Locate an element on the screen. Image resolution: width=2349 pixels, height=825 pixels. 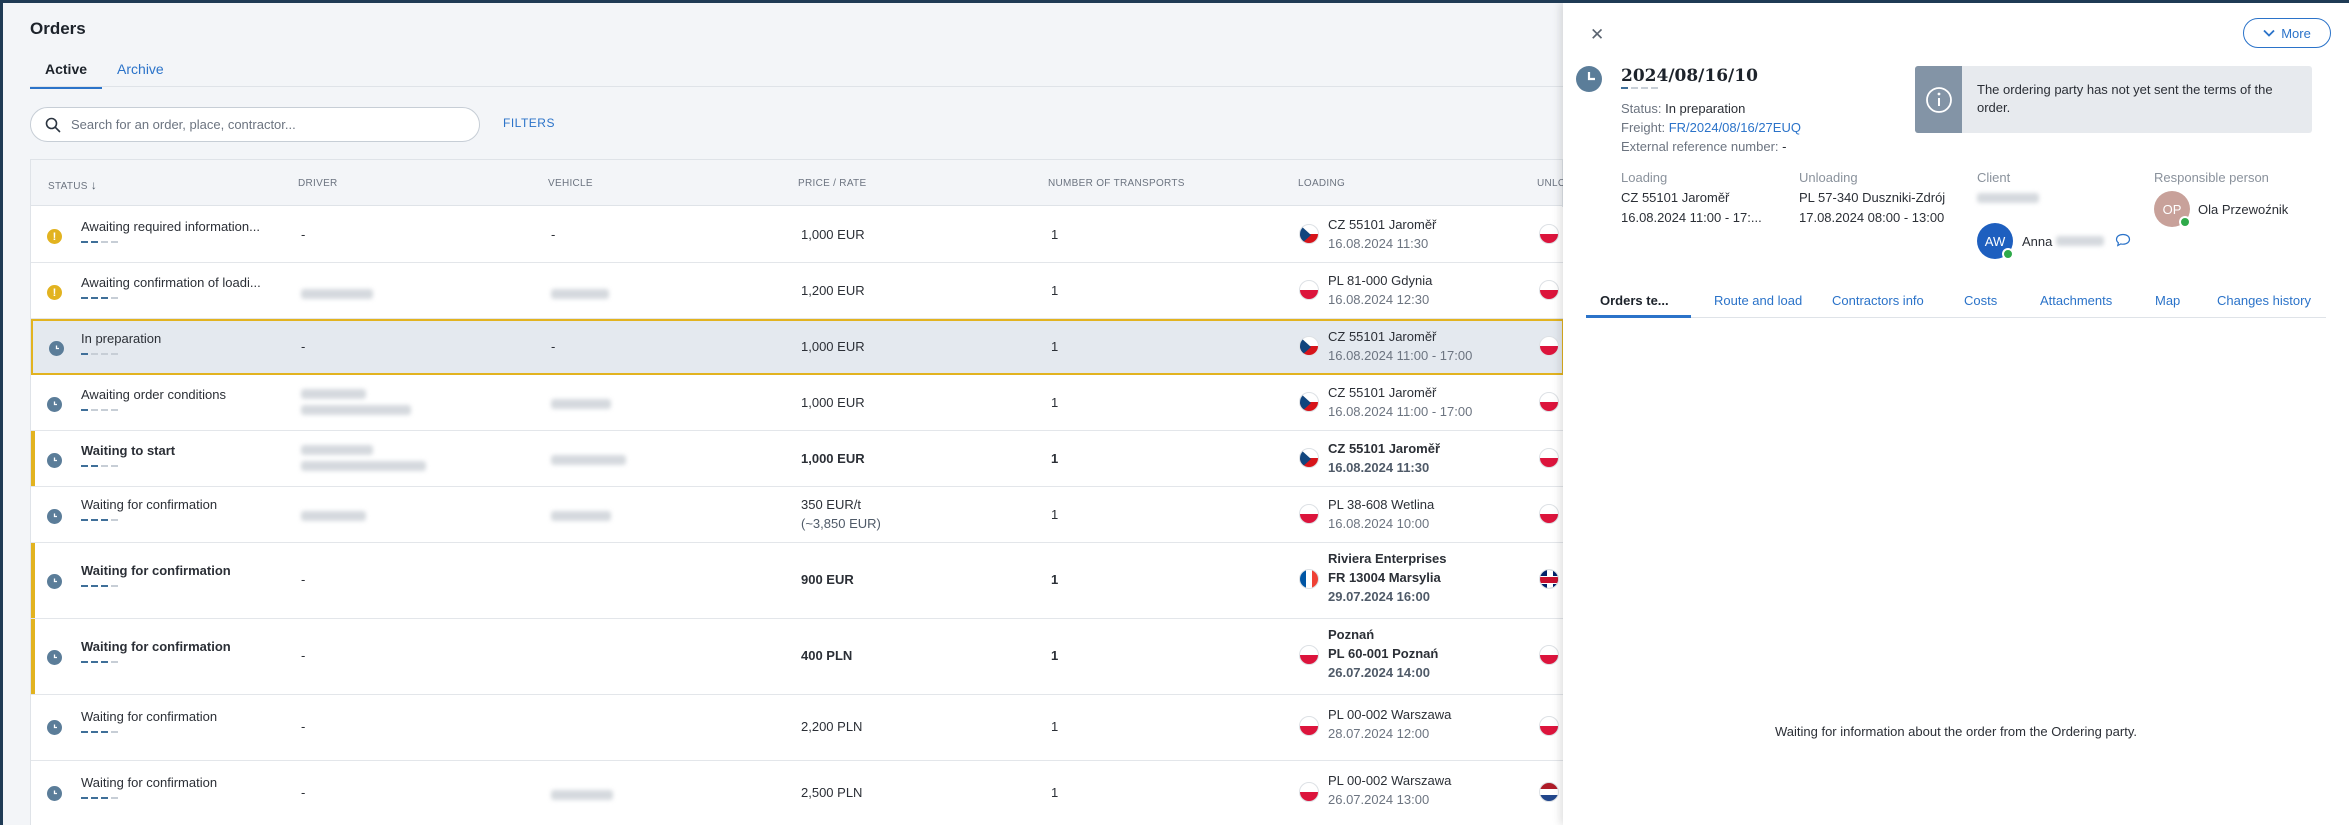
responsible-label: Responsible person is located at coordinates (2211, 177).